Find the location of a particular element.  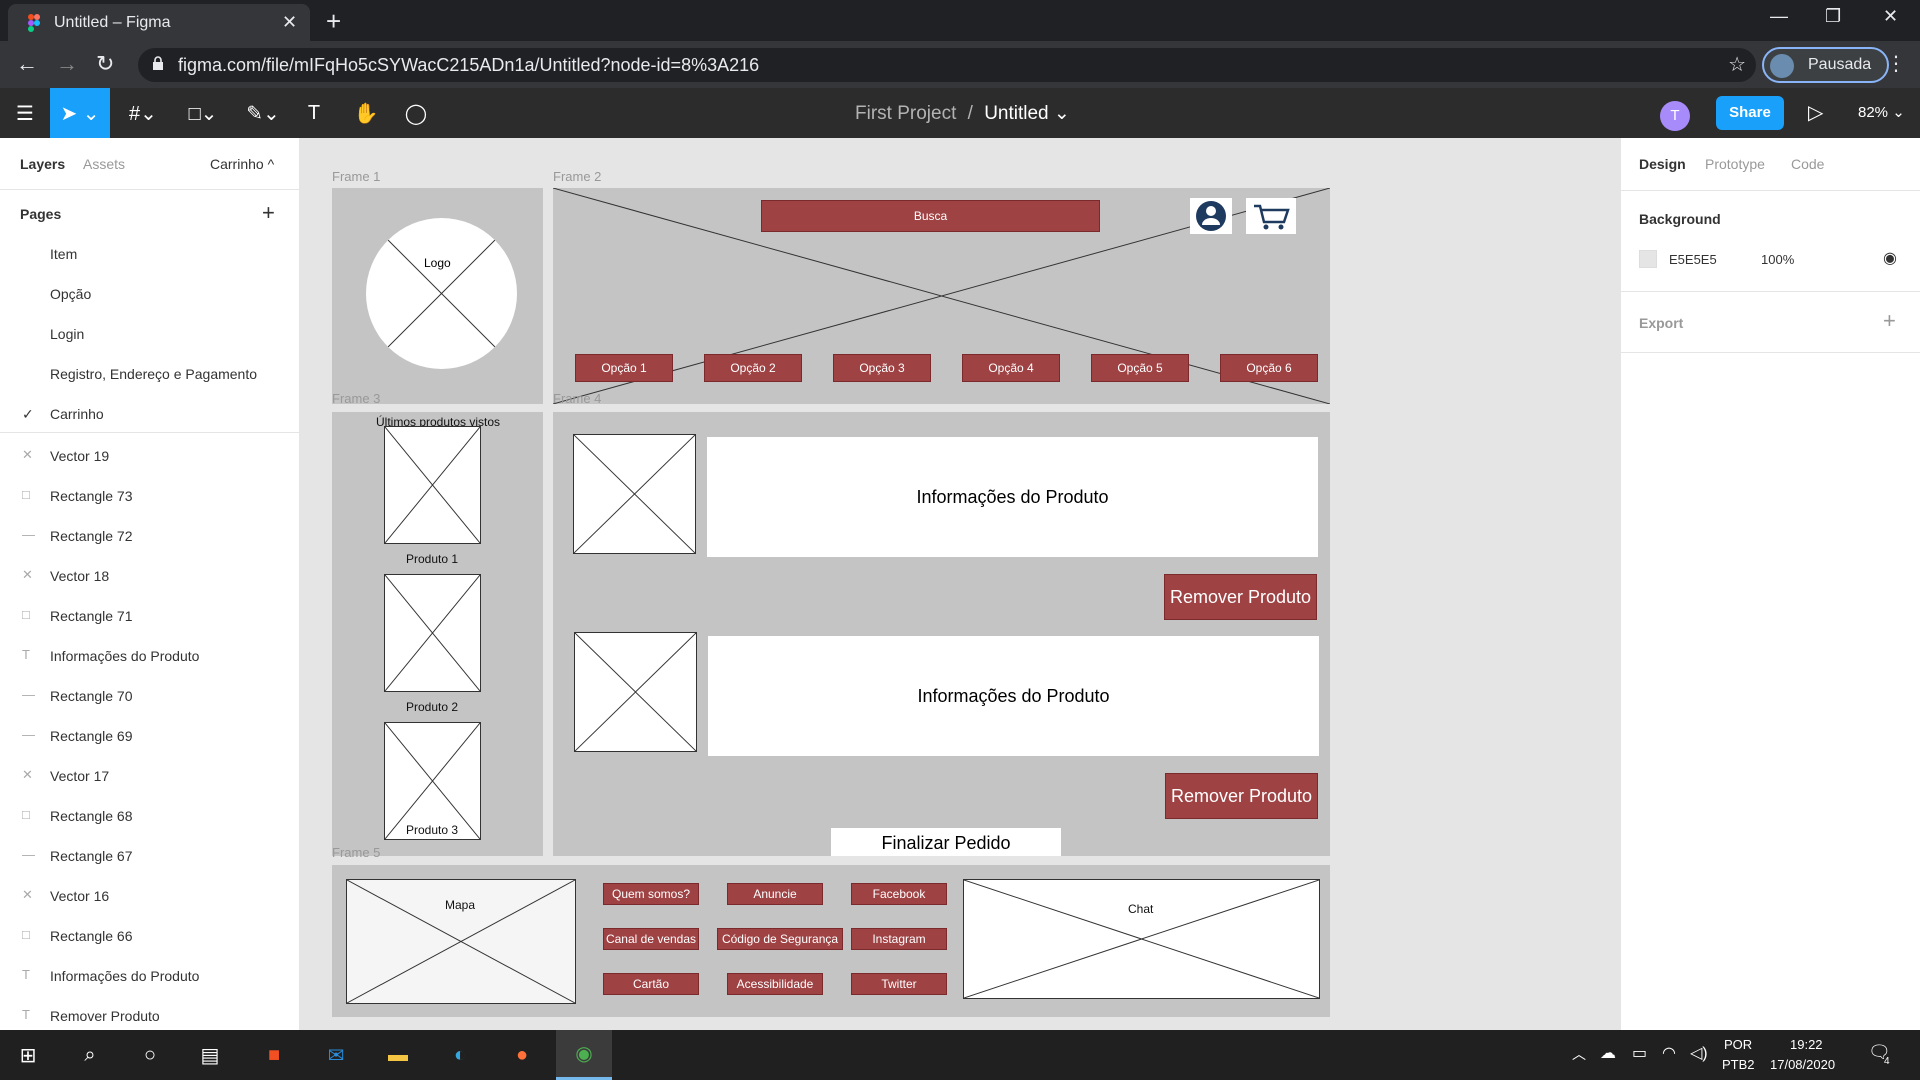

frame1-label: Frame 1 is located at coordinates (356, 176).